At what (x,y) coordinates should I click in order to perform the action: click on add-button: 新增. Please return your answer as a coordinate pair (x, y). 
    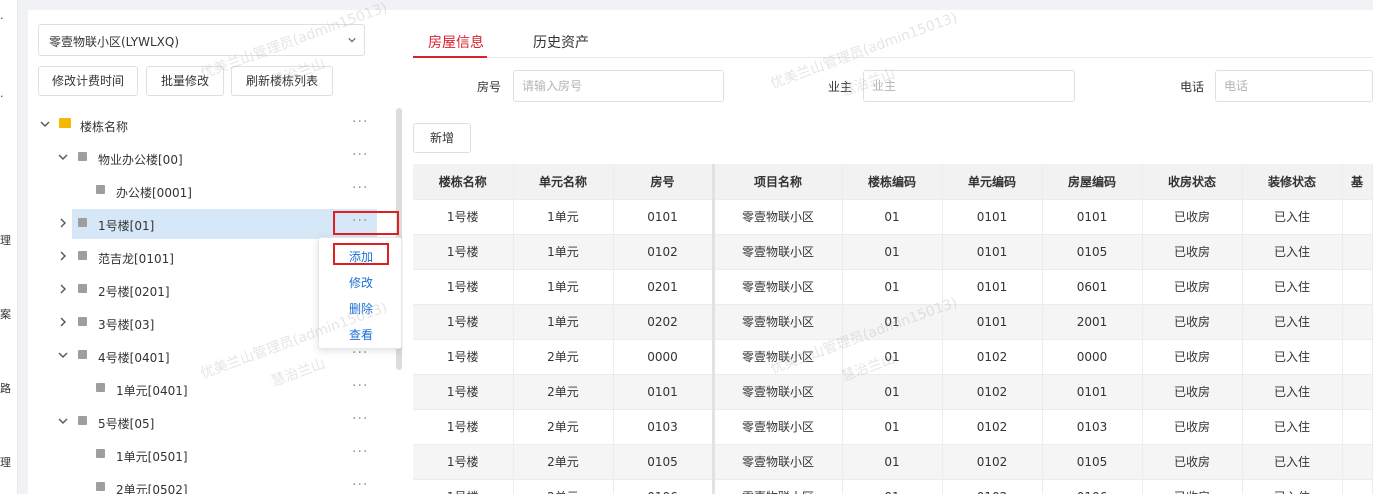
    Looking at the image, I should click on (442, 138).